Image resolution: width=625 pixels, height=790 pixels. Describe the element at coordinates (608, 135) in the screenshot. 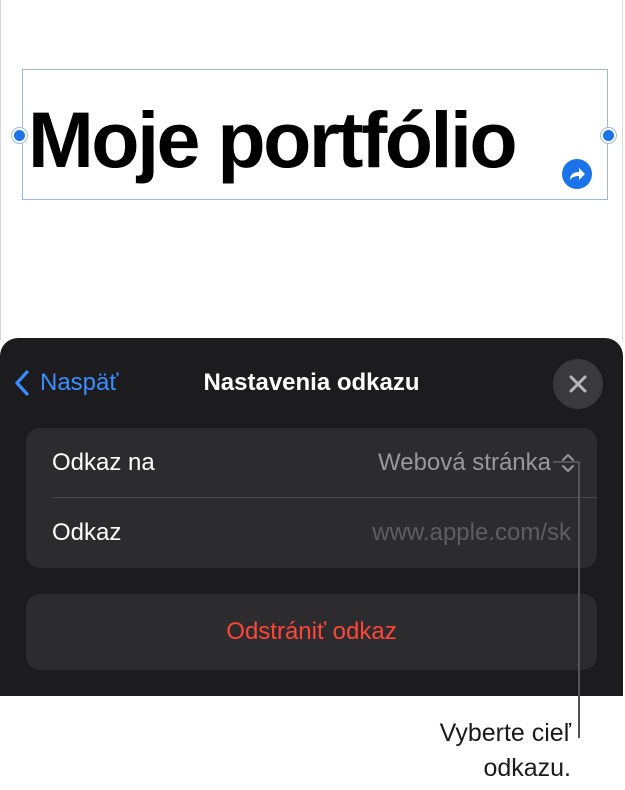

I see `selection-handle-right` at that location.